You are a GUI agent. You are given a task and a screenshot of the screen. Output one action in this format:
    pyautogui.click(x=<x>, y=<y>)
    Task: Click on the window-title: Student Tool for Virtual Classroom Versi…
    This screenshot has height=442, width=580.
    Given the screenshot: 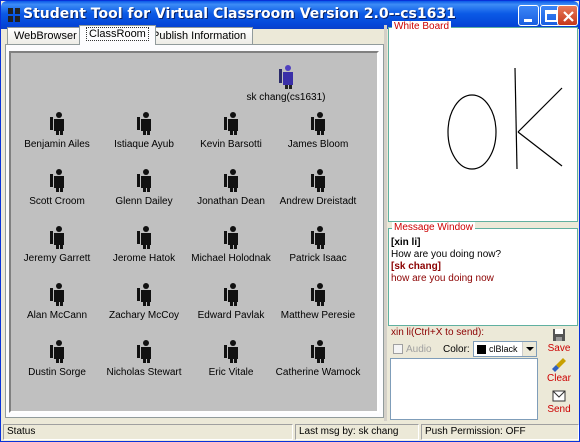 What is the action you would take?
    pyautogui.click(x=239, y=14)
    